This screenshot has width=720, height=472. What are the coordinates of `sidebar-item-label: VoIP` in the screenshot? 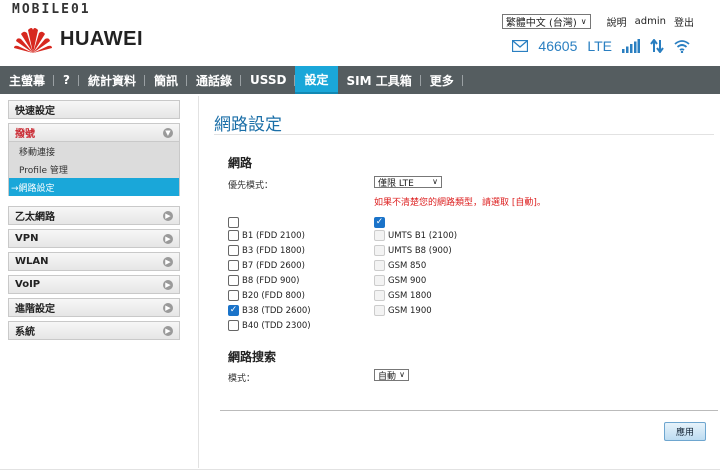 It's located at (28, 284).